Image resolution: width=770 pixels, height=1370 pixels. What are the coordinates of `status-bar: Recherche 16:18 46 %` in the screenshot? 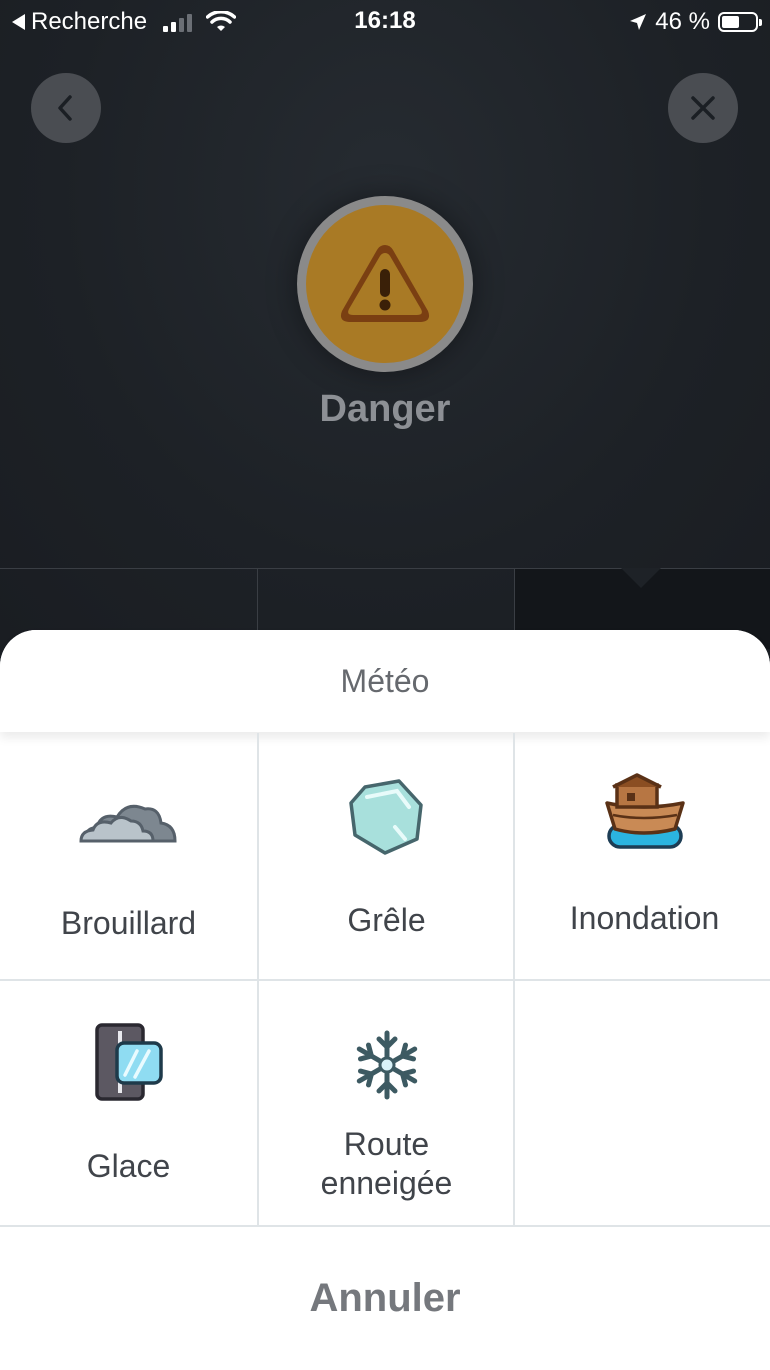 It's located at (385, 21).